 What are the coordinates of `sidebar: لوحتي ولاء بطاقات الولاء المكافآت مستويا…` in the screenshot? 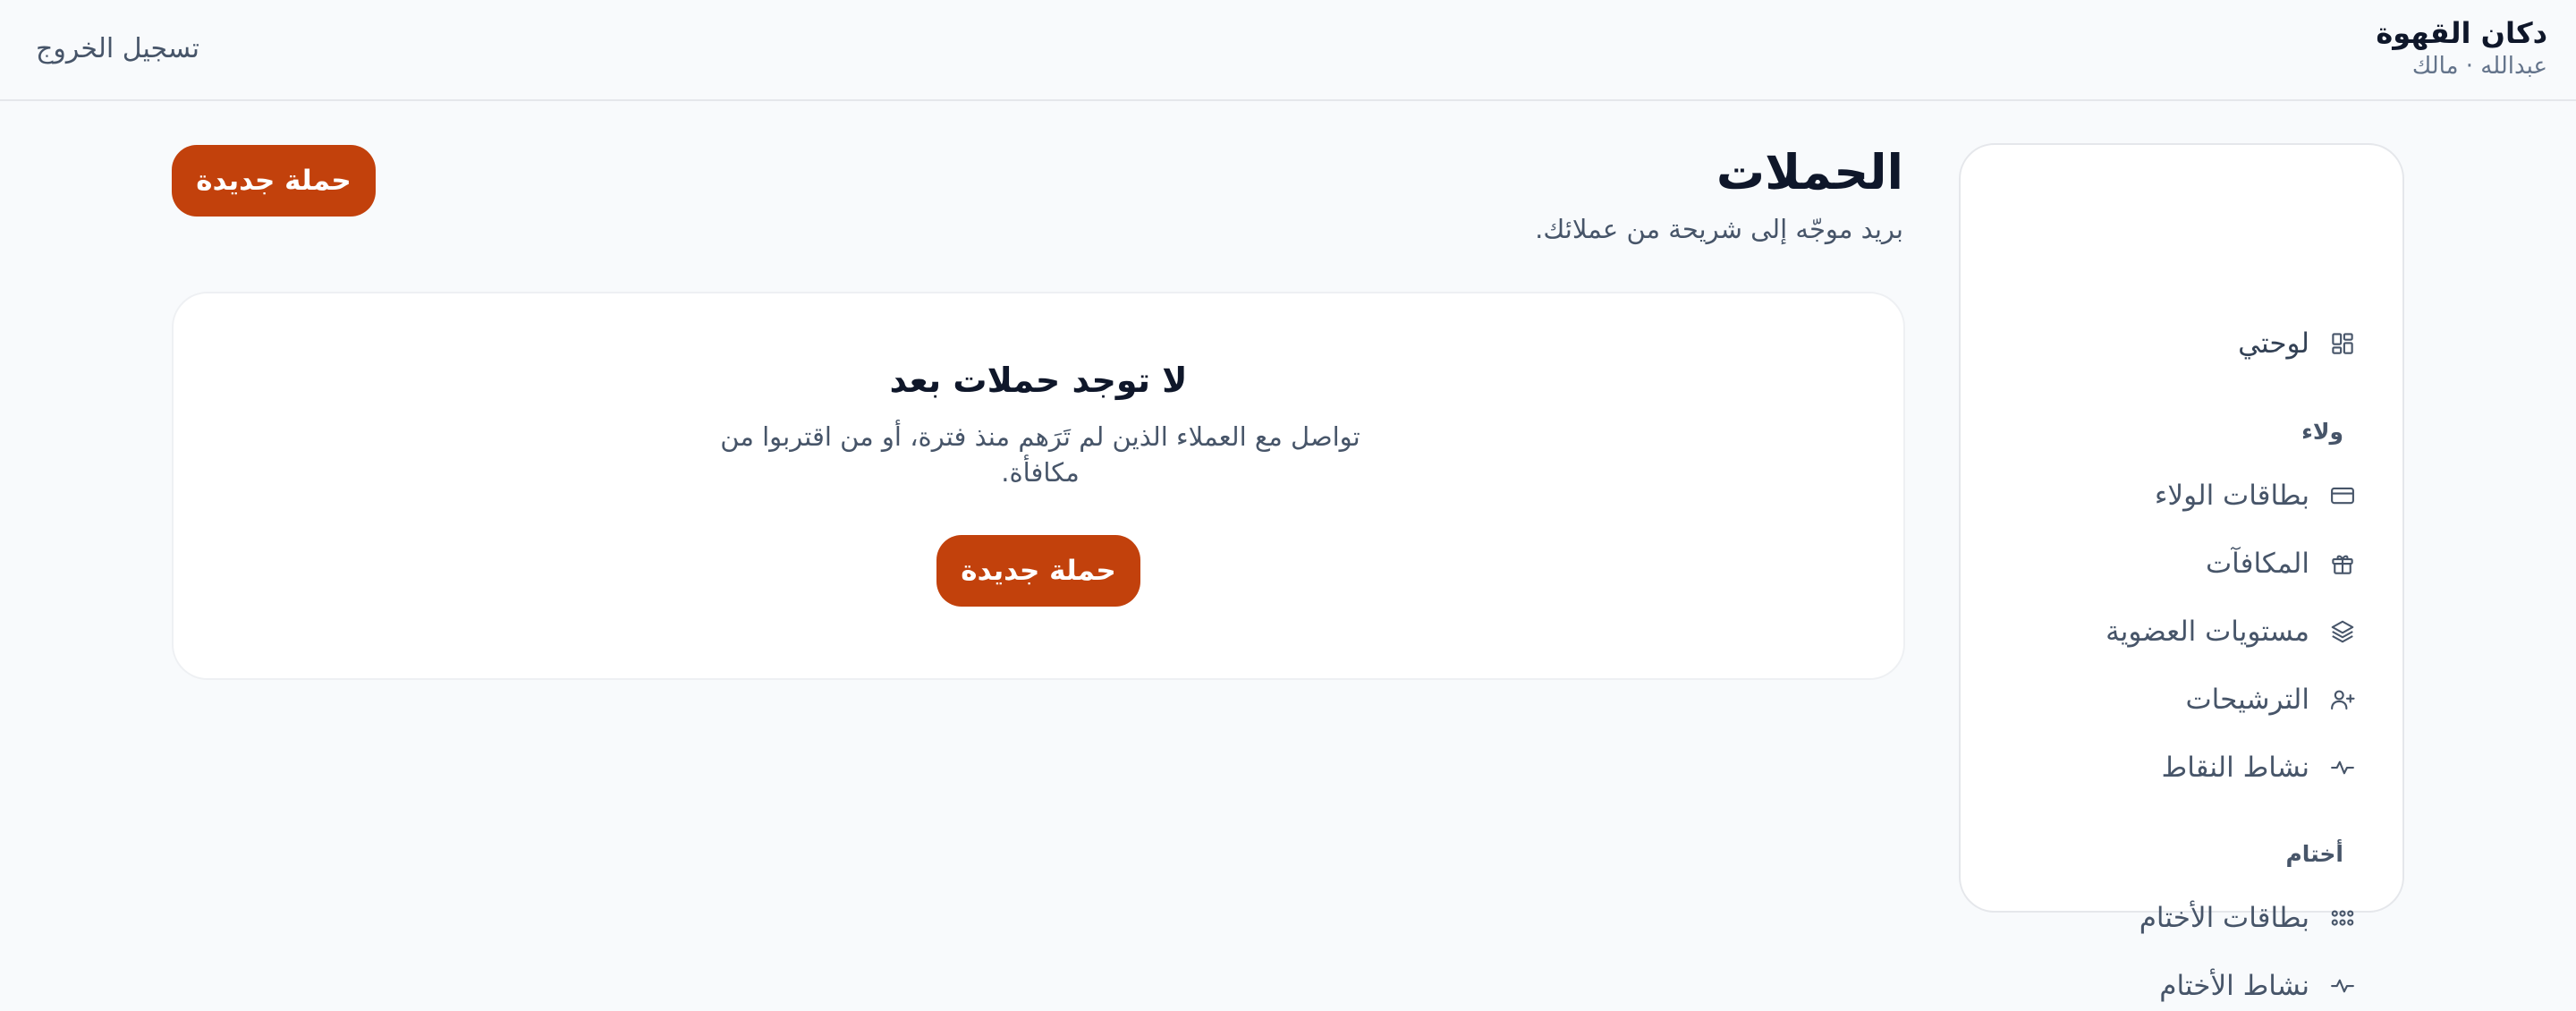 It's located at (2181, 572).